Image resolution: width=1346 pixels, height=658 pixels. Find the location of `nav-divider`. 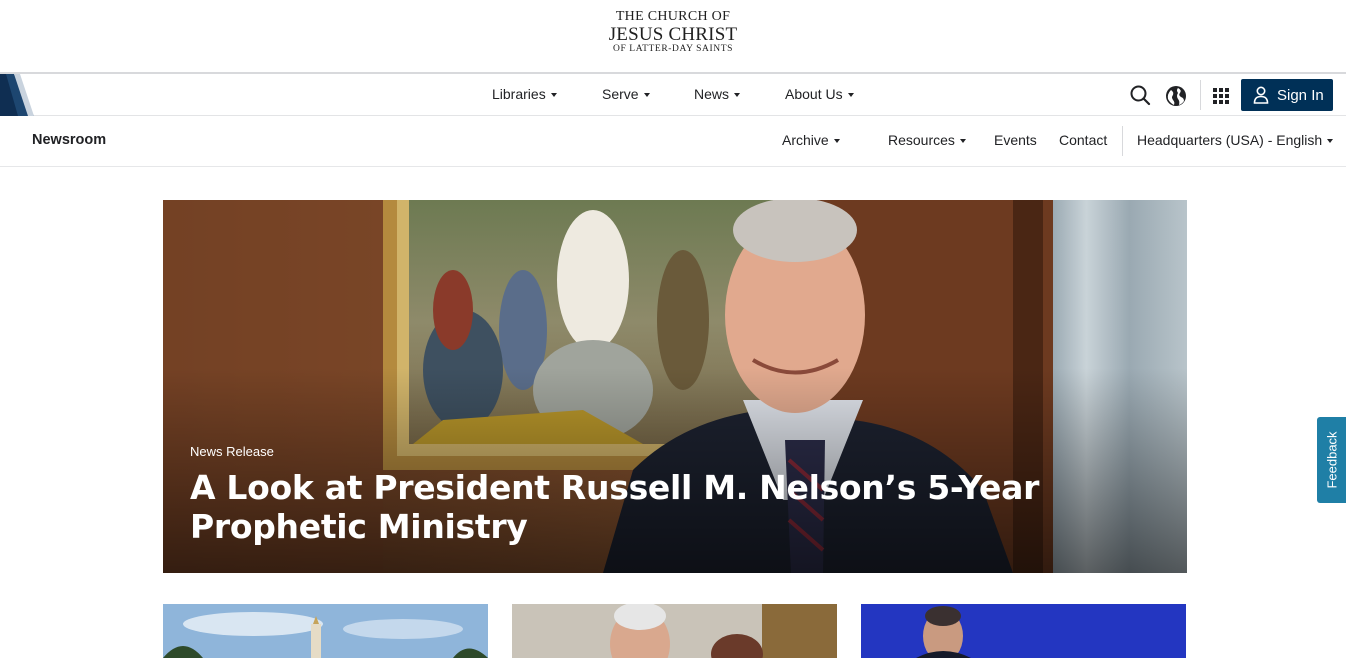

nav-divider is located at coordinates (1200, 95).